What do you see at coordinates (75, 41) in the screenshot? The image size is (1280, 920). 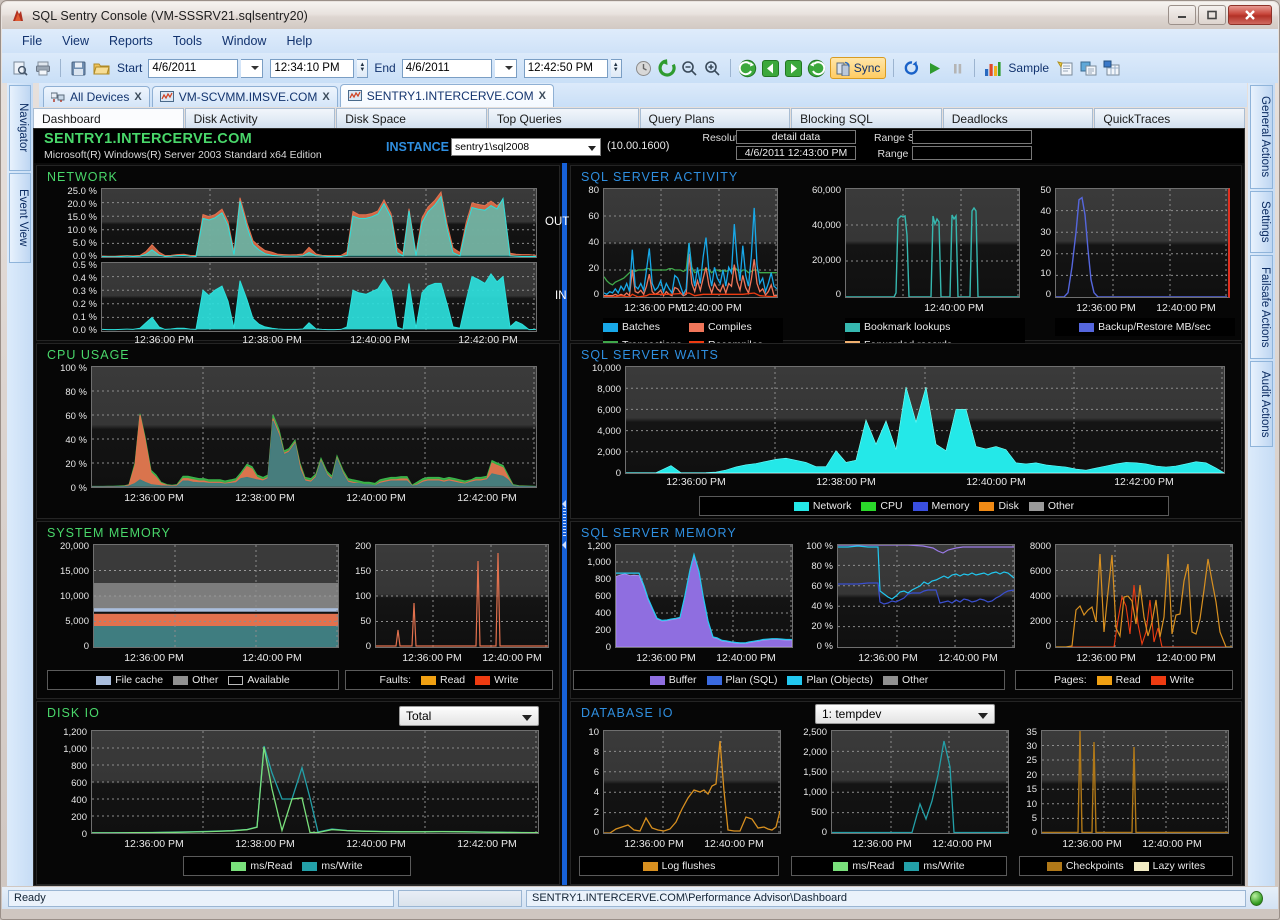 I see `menu-view: View` at bounding box center [75, 41].